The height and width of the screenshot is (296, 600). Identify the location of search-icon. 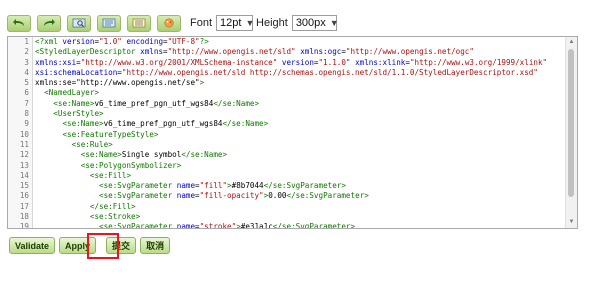
(79, 23).